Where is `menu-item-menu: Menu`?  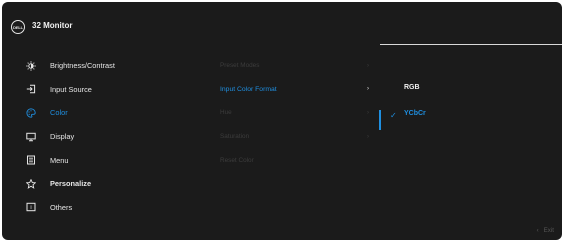
menu-item-menu: Menu is located at coordinates (107, 160).